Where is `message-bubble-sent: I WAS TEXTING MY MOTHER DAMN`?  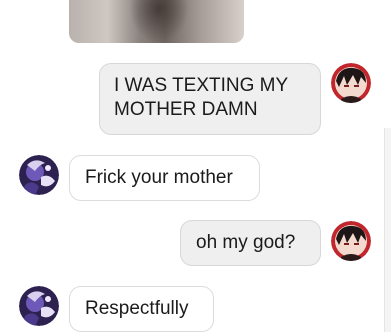 message-bubble-sent: I WAS TEXTING MY MOTHER DAMN is located at coordinates (210, 99).